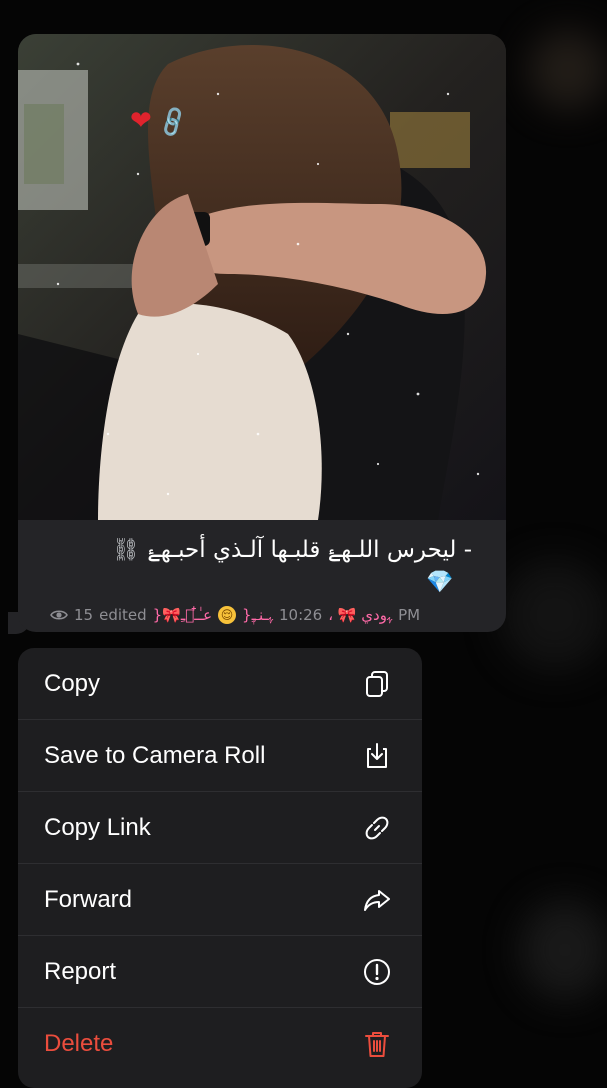  Describe the element at coordinates (220, 972) in the screenshot. I see `menu-item-report: Report` at that location.